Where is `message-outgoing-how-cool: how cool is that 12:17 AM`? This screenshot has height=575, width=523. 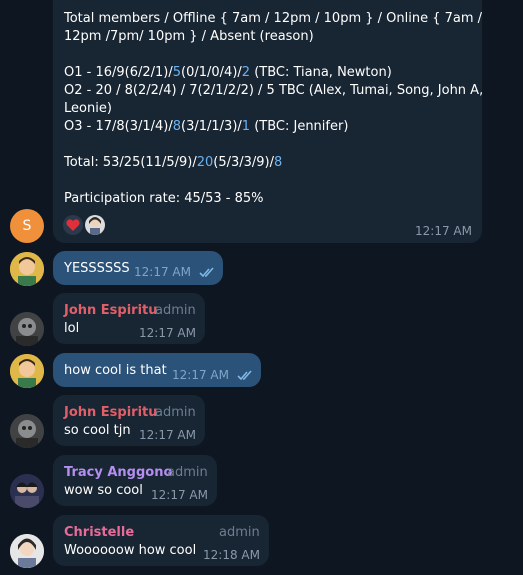 message-outgoing-how-cool: how cool is that 12:17 AM is located at coordinates (157, 370).